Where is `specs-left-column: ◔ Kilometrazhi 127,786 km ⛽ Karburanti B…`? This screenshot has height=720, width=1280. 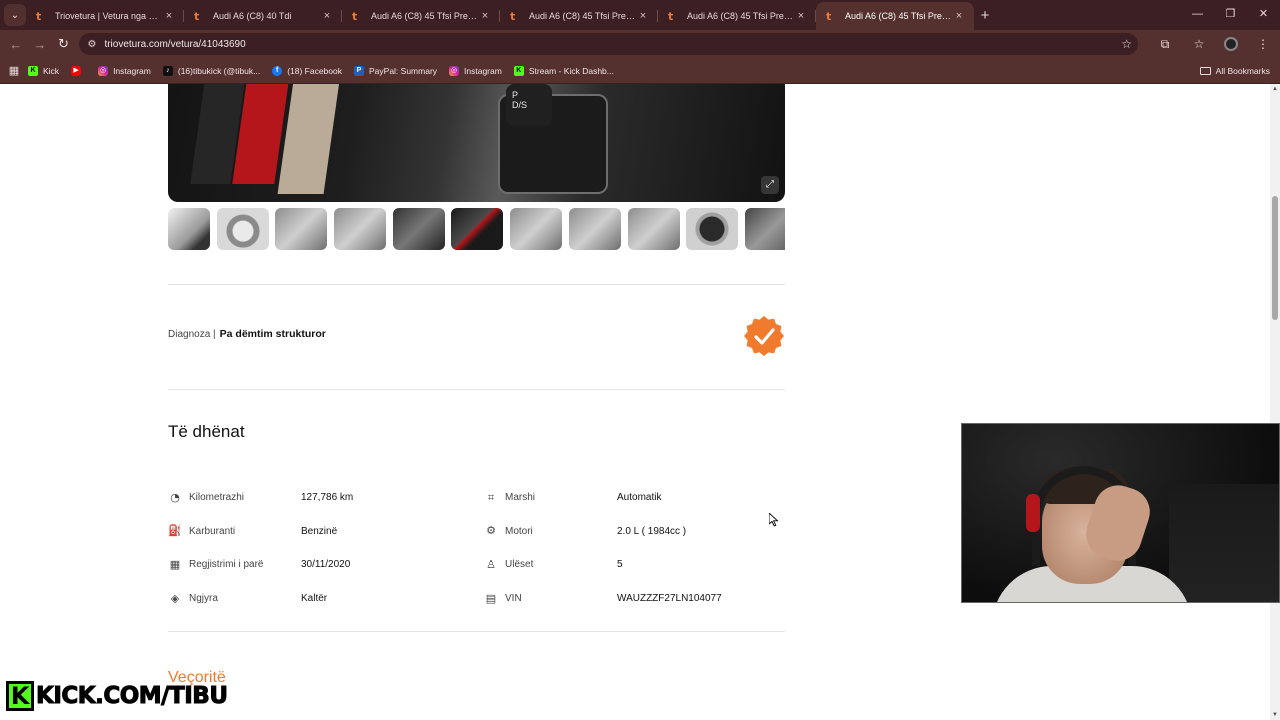 specs-left-column: ◔ Kilometrazhi 127,786 km ⛽ Karburanti B… is located at coordinates (318, 548).